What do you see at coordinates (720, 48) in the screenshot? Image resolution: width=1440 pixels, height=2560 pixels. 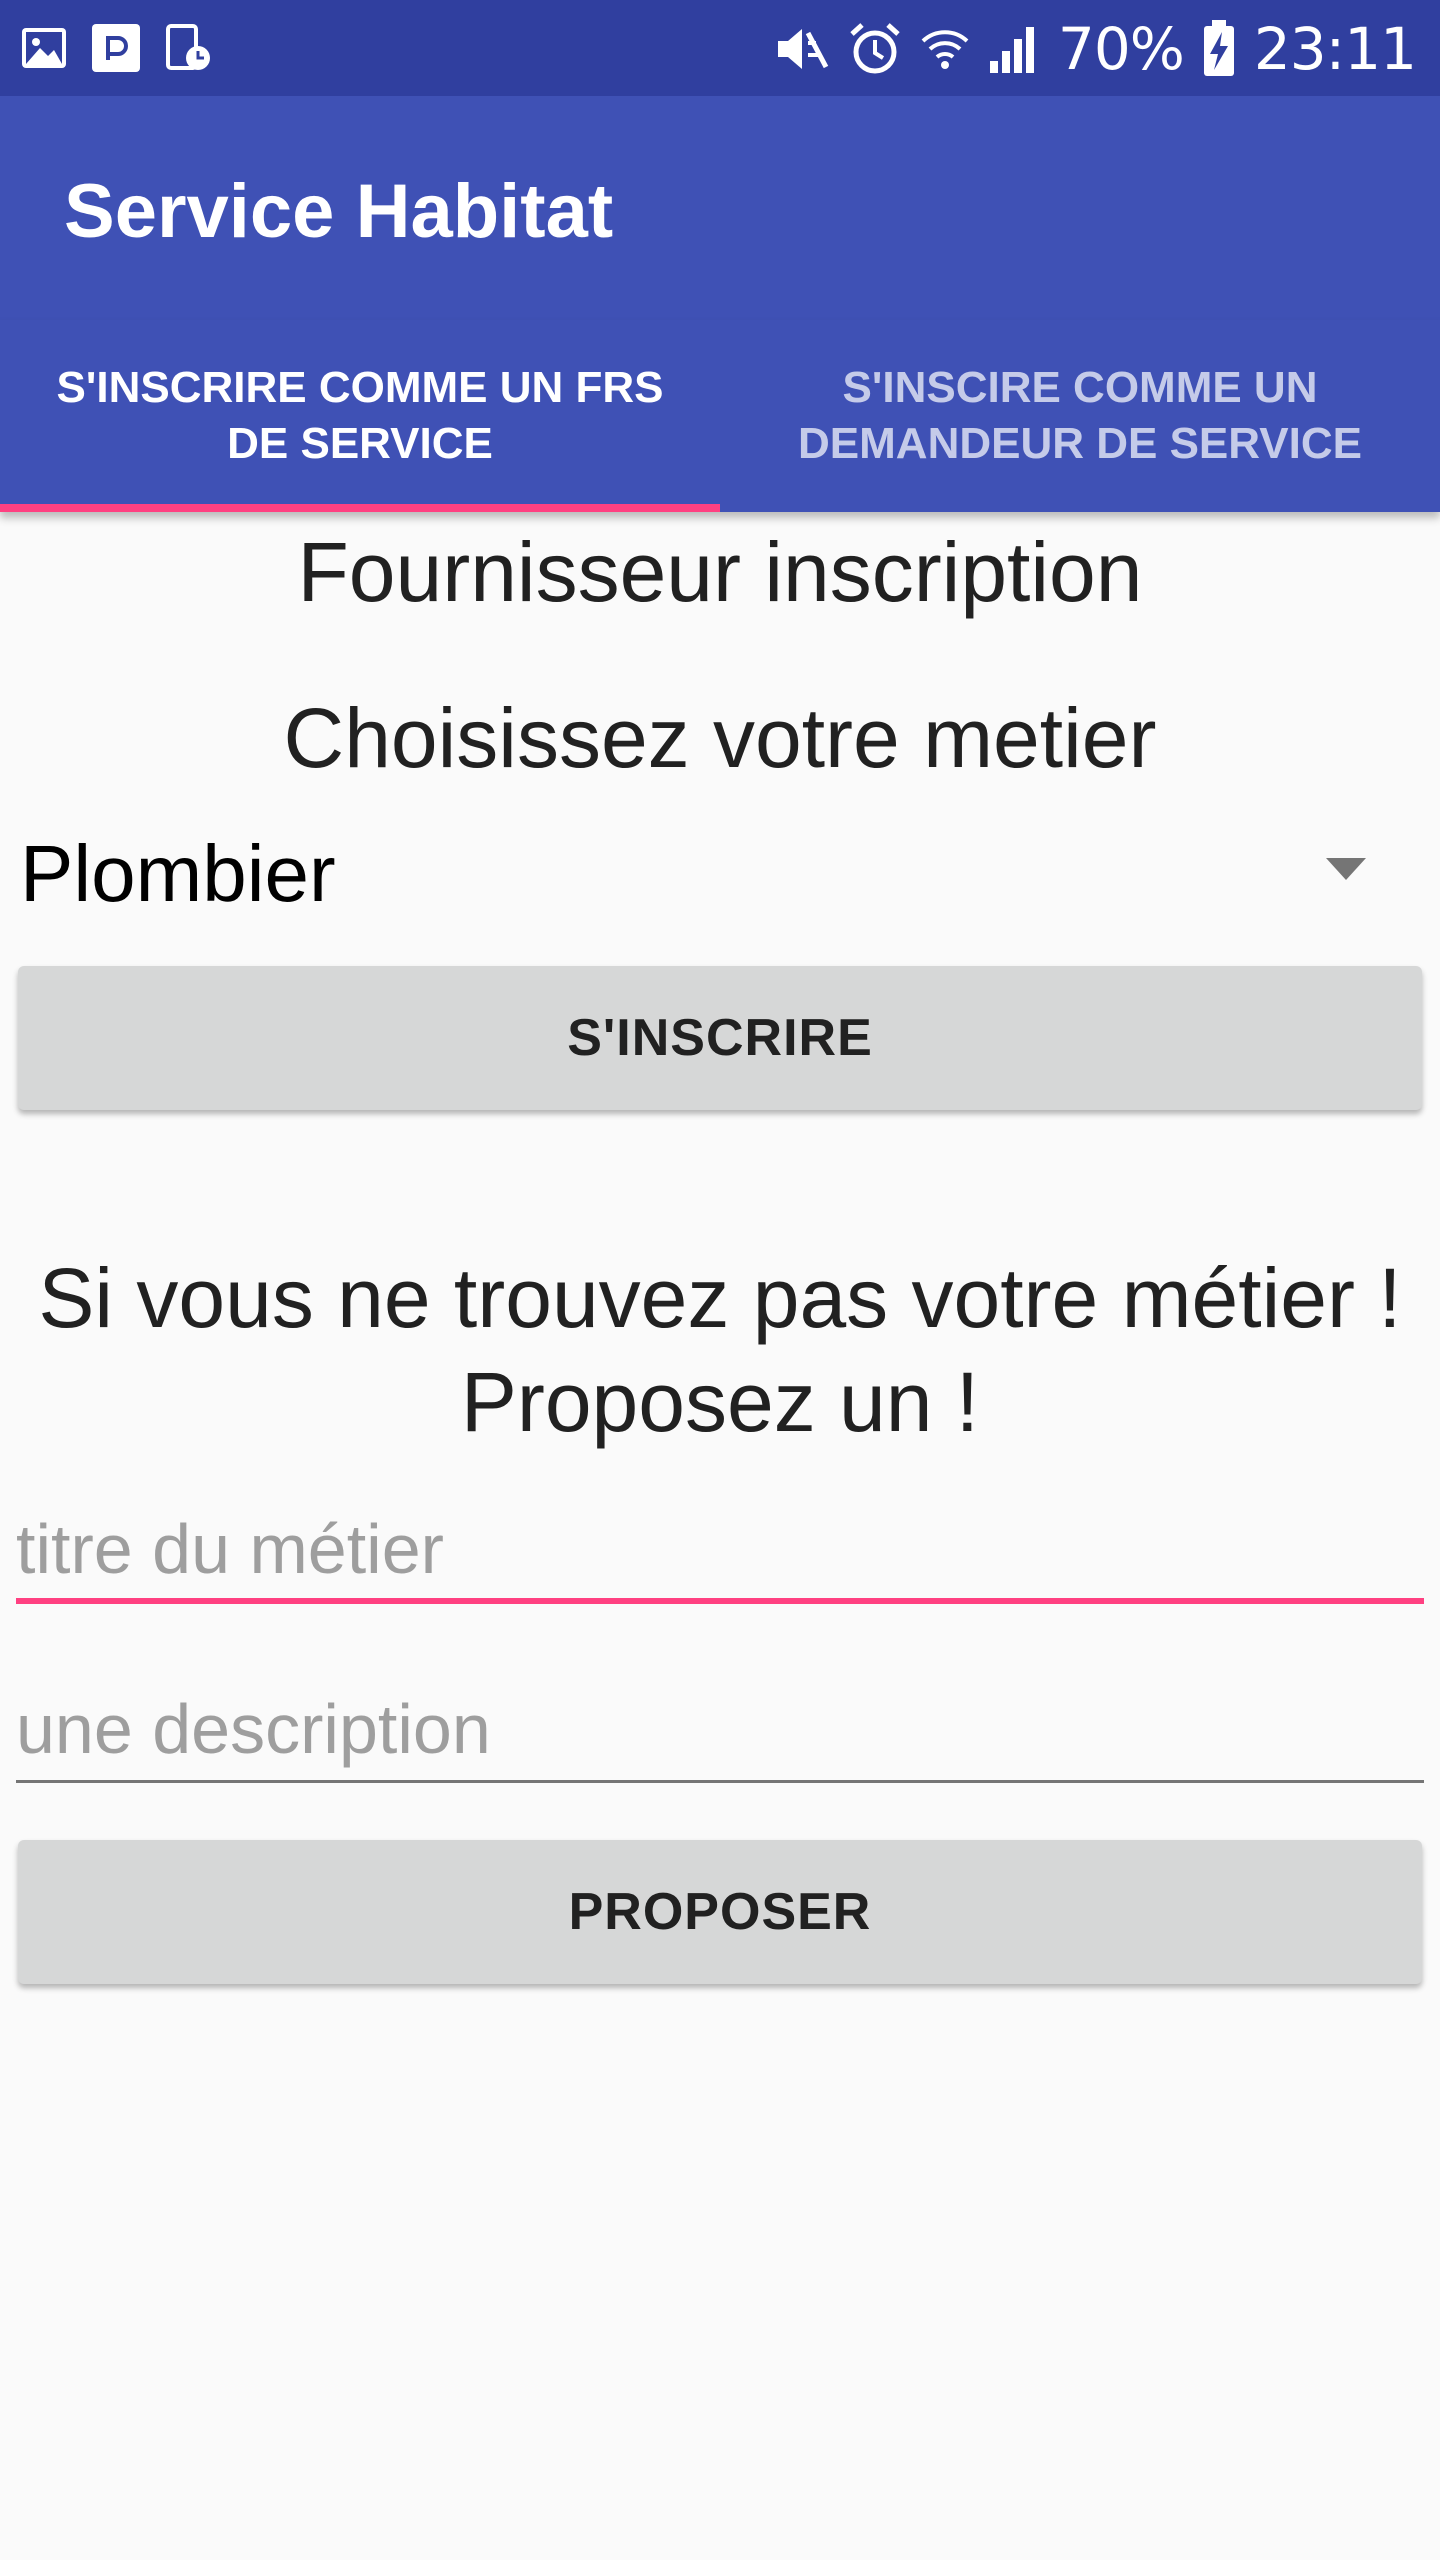 I see `status-bar: 70% 23:11` at bounding box center [720, 48].